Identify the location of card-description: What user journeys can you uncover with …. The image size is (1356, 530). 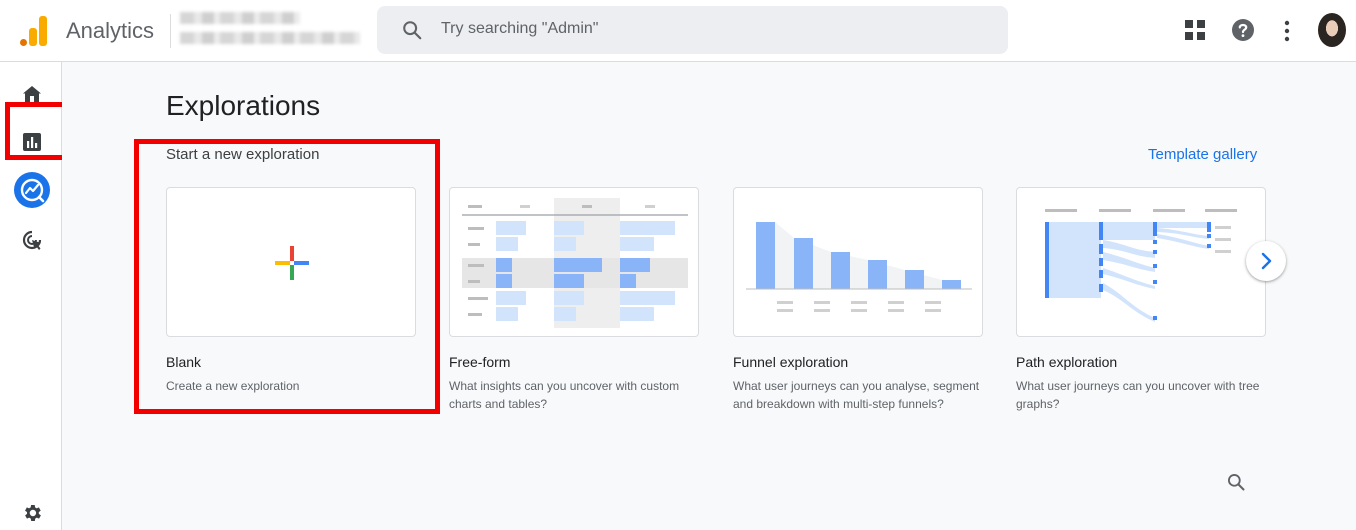
(1138, 395).